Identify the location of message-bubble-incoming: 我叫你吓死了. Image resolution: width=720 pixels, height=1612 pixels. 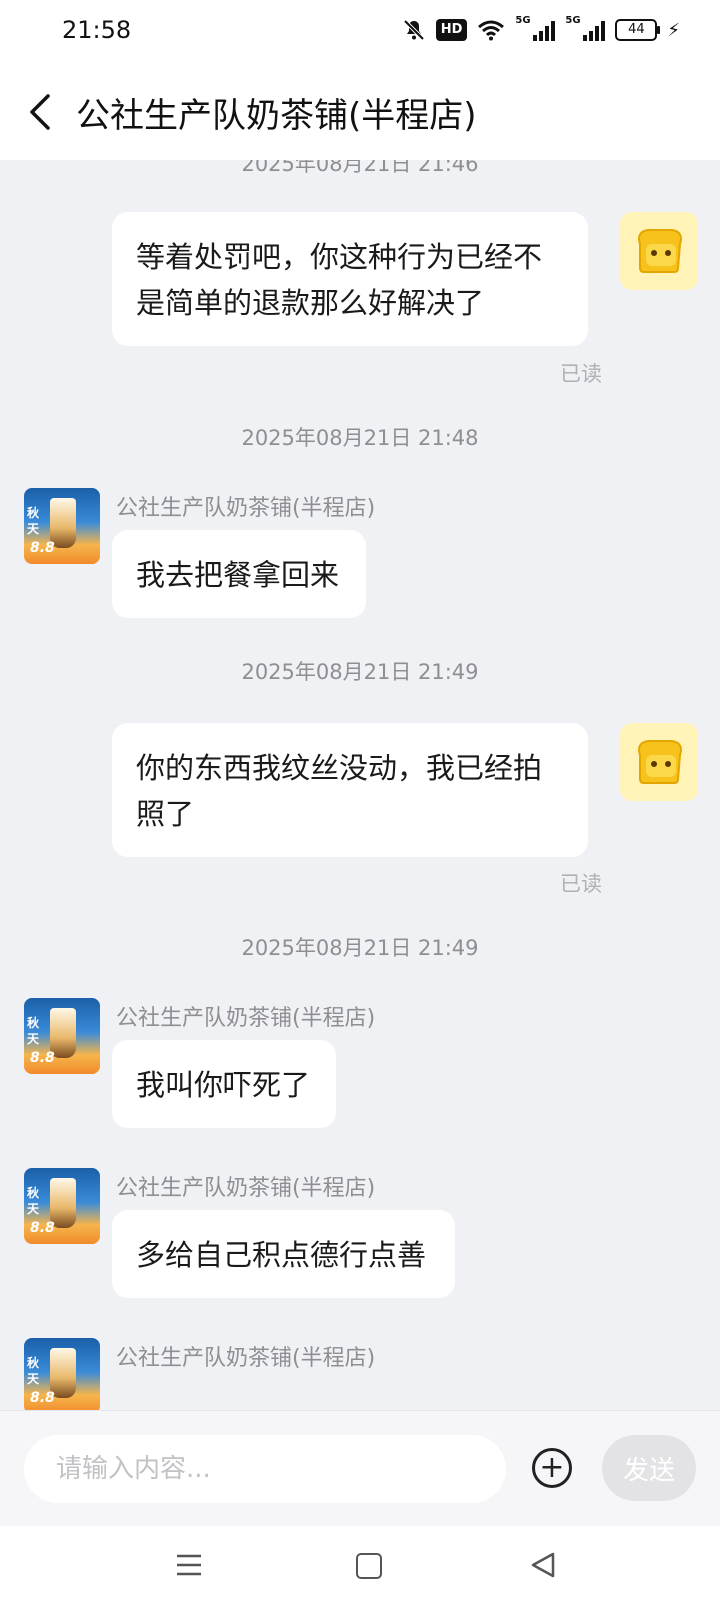
(224, 1084).